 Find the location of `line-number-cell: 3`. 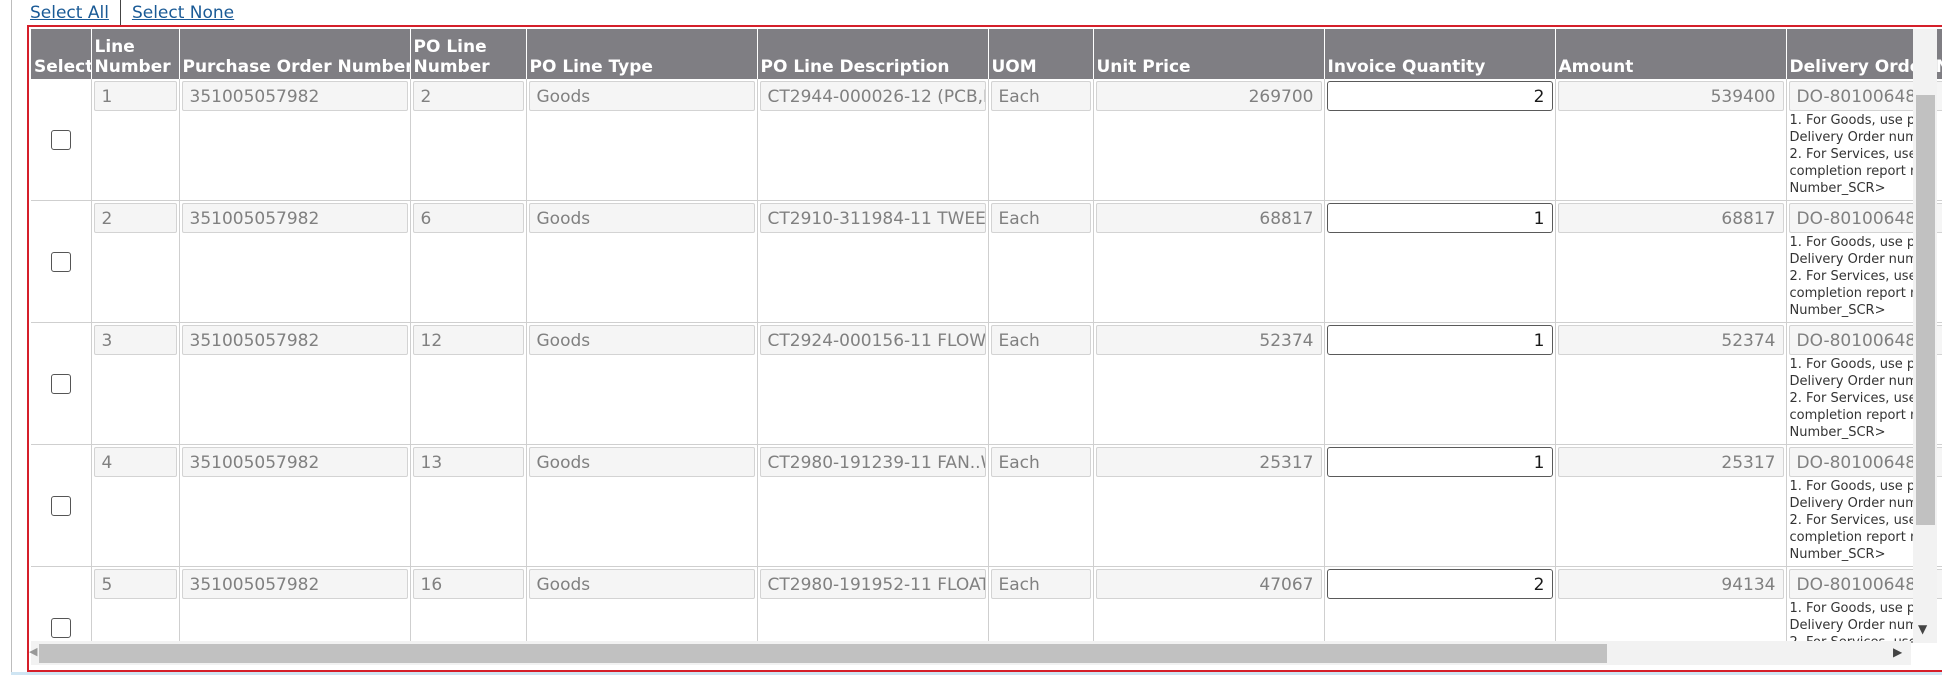

line-number-cell: 3 is located at coordinates (135, 383).